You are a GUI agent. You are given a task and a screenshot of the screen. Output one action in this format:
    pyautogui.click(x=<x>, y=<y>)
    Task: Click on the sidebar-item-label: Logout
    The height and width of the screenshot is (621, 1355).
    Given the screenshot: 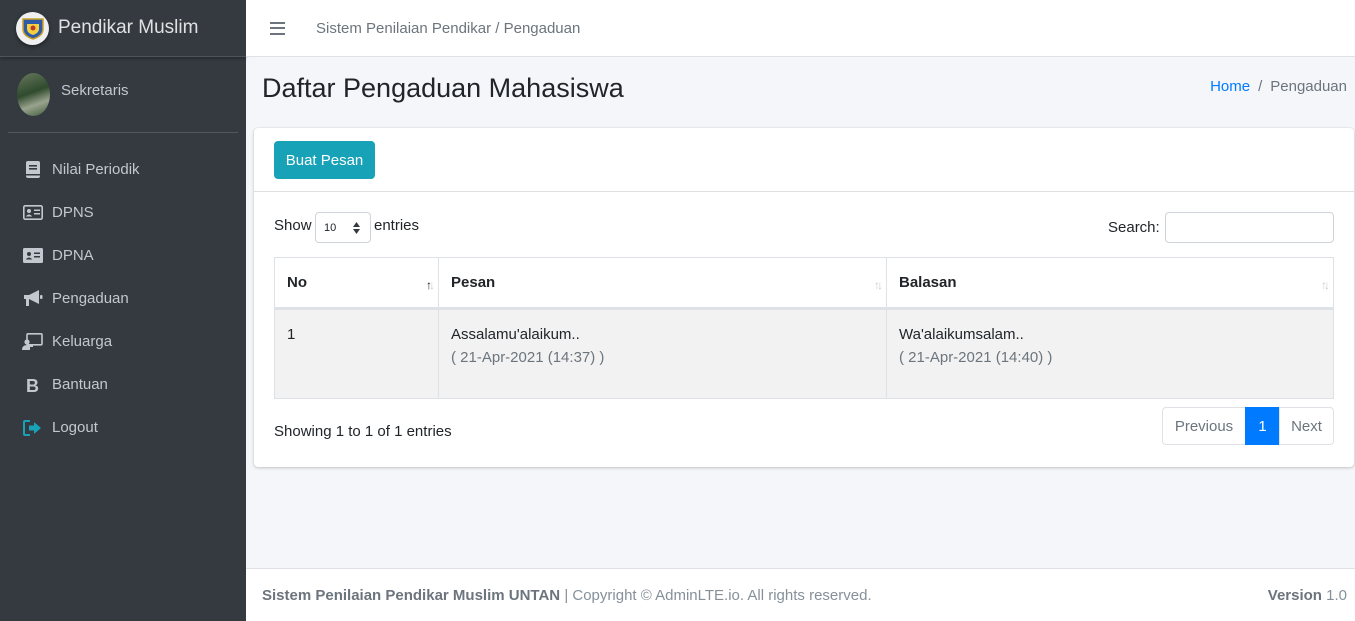 What is the action you would take?
    pyautogui.click(x=75, y=427)
    